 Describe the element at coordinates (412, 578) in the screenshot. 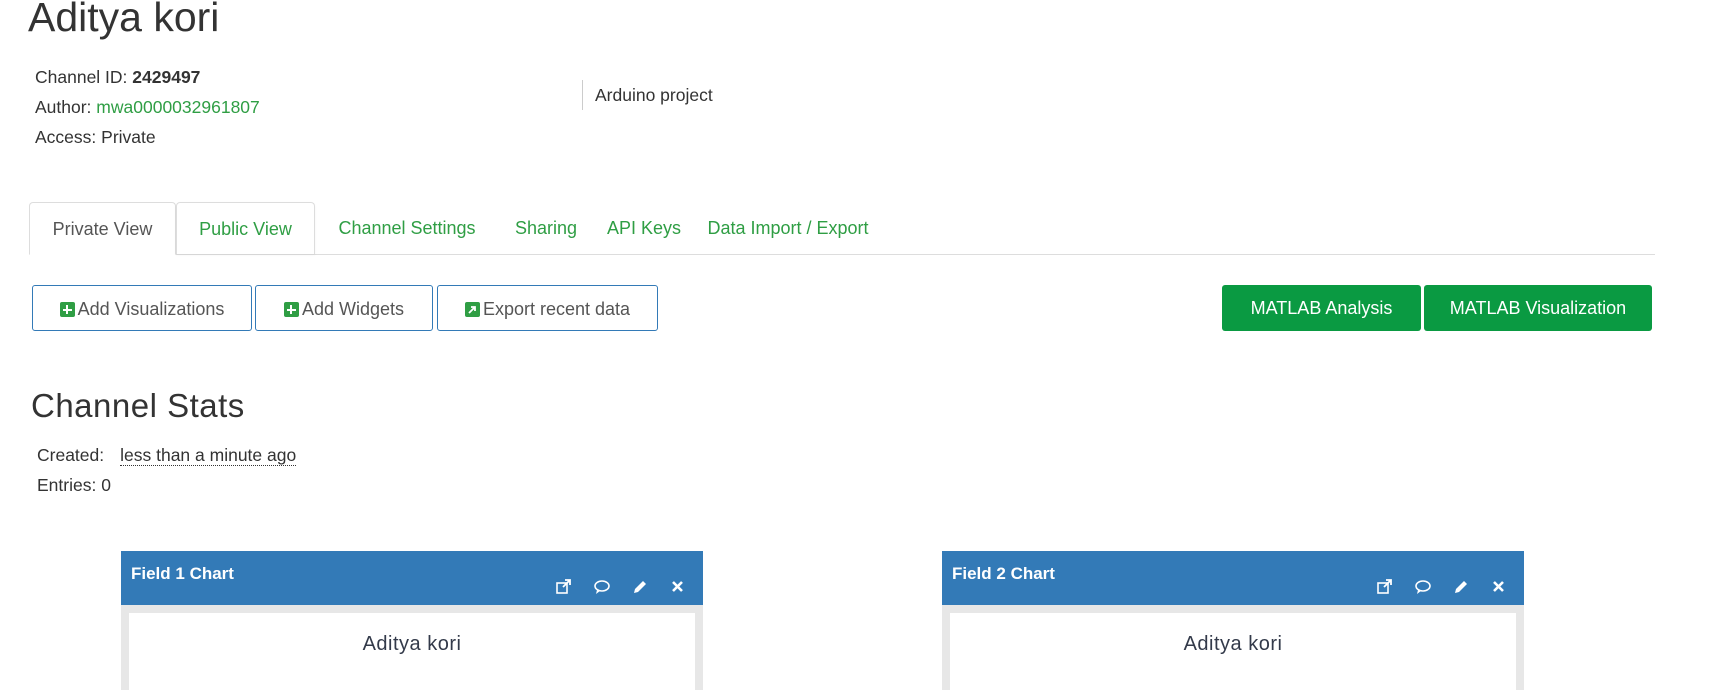

I see `chart-header: Field 1 Chart` at that location.